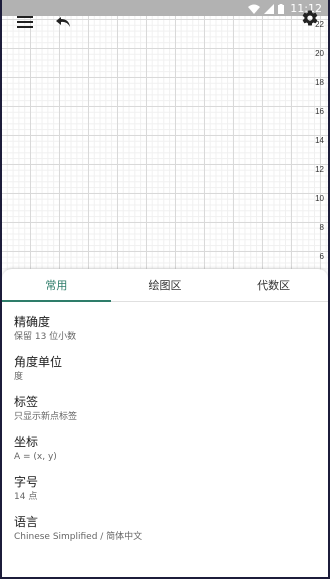  Describe the element at coordinates (26, 482) in the screenshot. I see `setting-title: 字号` at that location.